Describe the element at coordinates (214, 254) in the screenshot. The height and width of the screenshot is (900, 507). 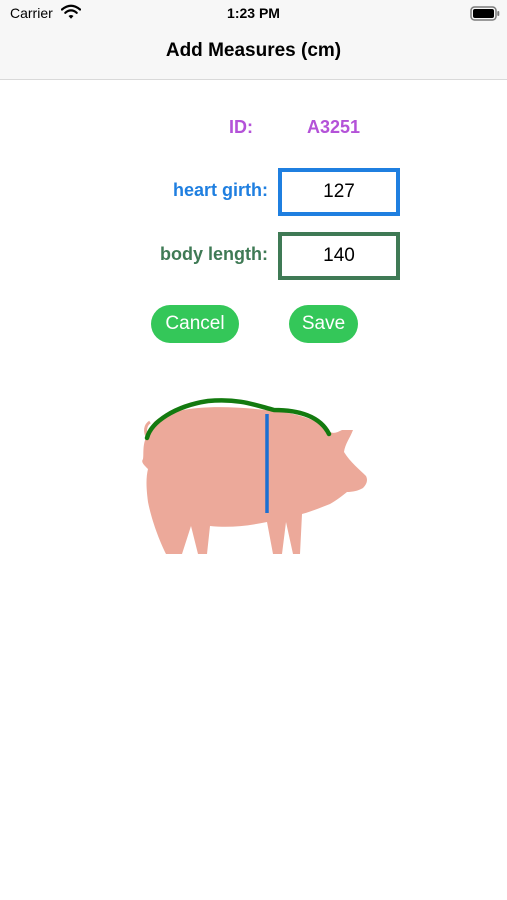
I see `body-length-label: body length:` at that location.